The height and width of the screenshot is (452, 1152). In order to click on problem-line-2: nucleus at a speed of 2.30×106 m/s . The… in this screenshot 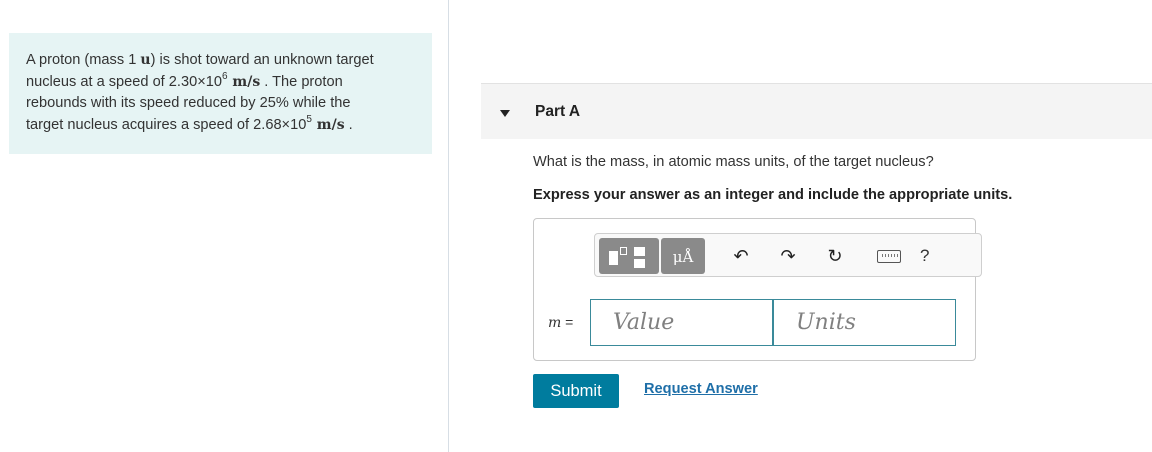, I will do `click(229, 82)`.